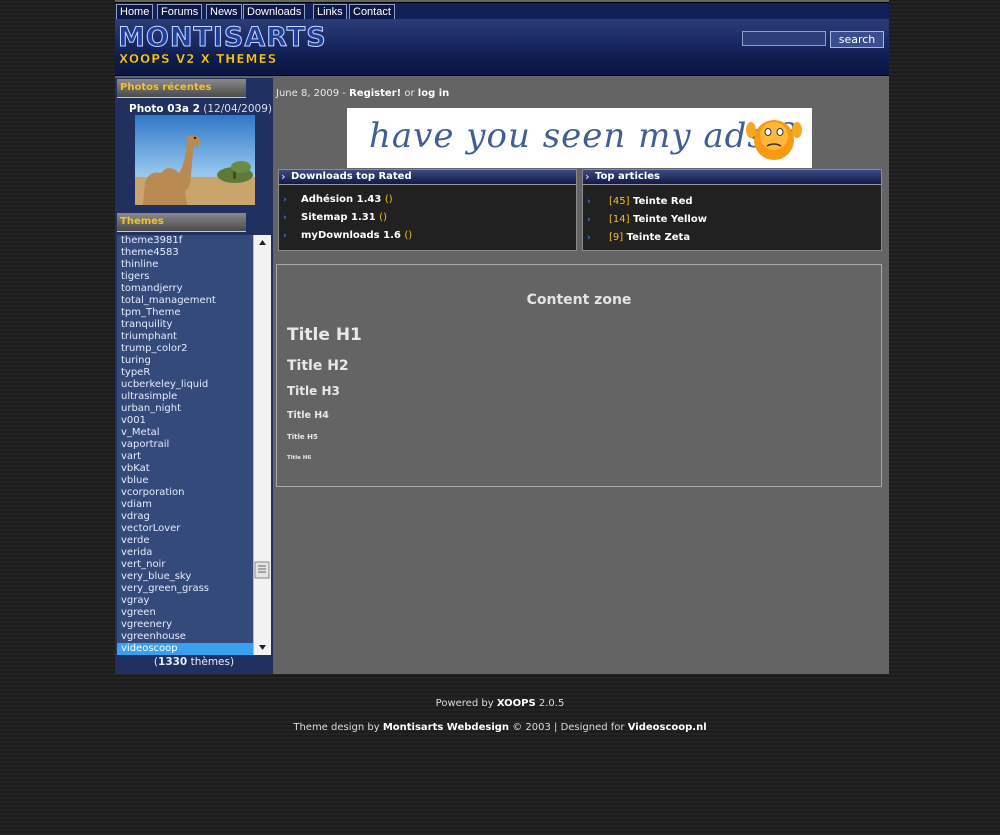  I want to click on site-logo: MONTISARTS, so click(222, 37).